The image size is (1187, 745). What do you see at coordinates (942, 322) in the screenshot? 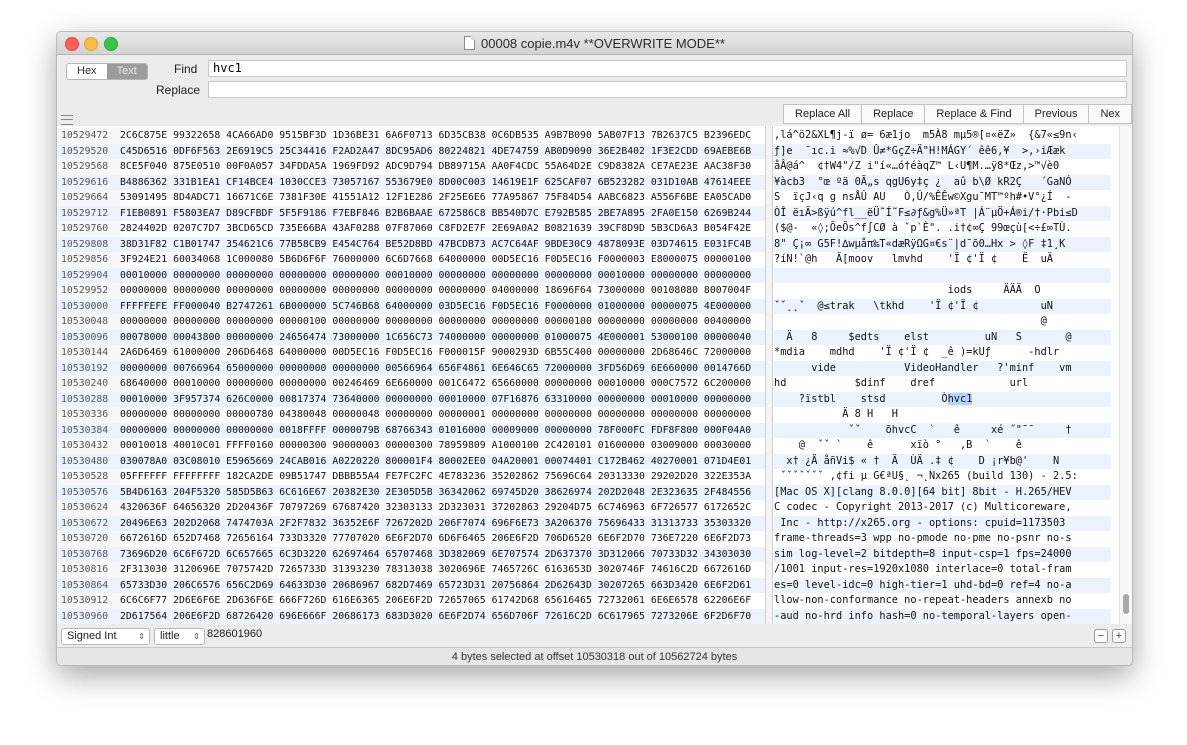
I see `text-bytes: @` at bounding box center [942, 322].